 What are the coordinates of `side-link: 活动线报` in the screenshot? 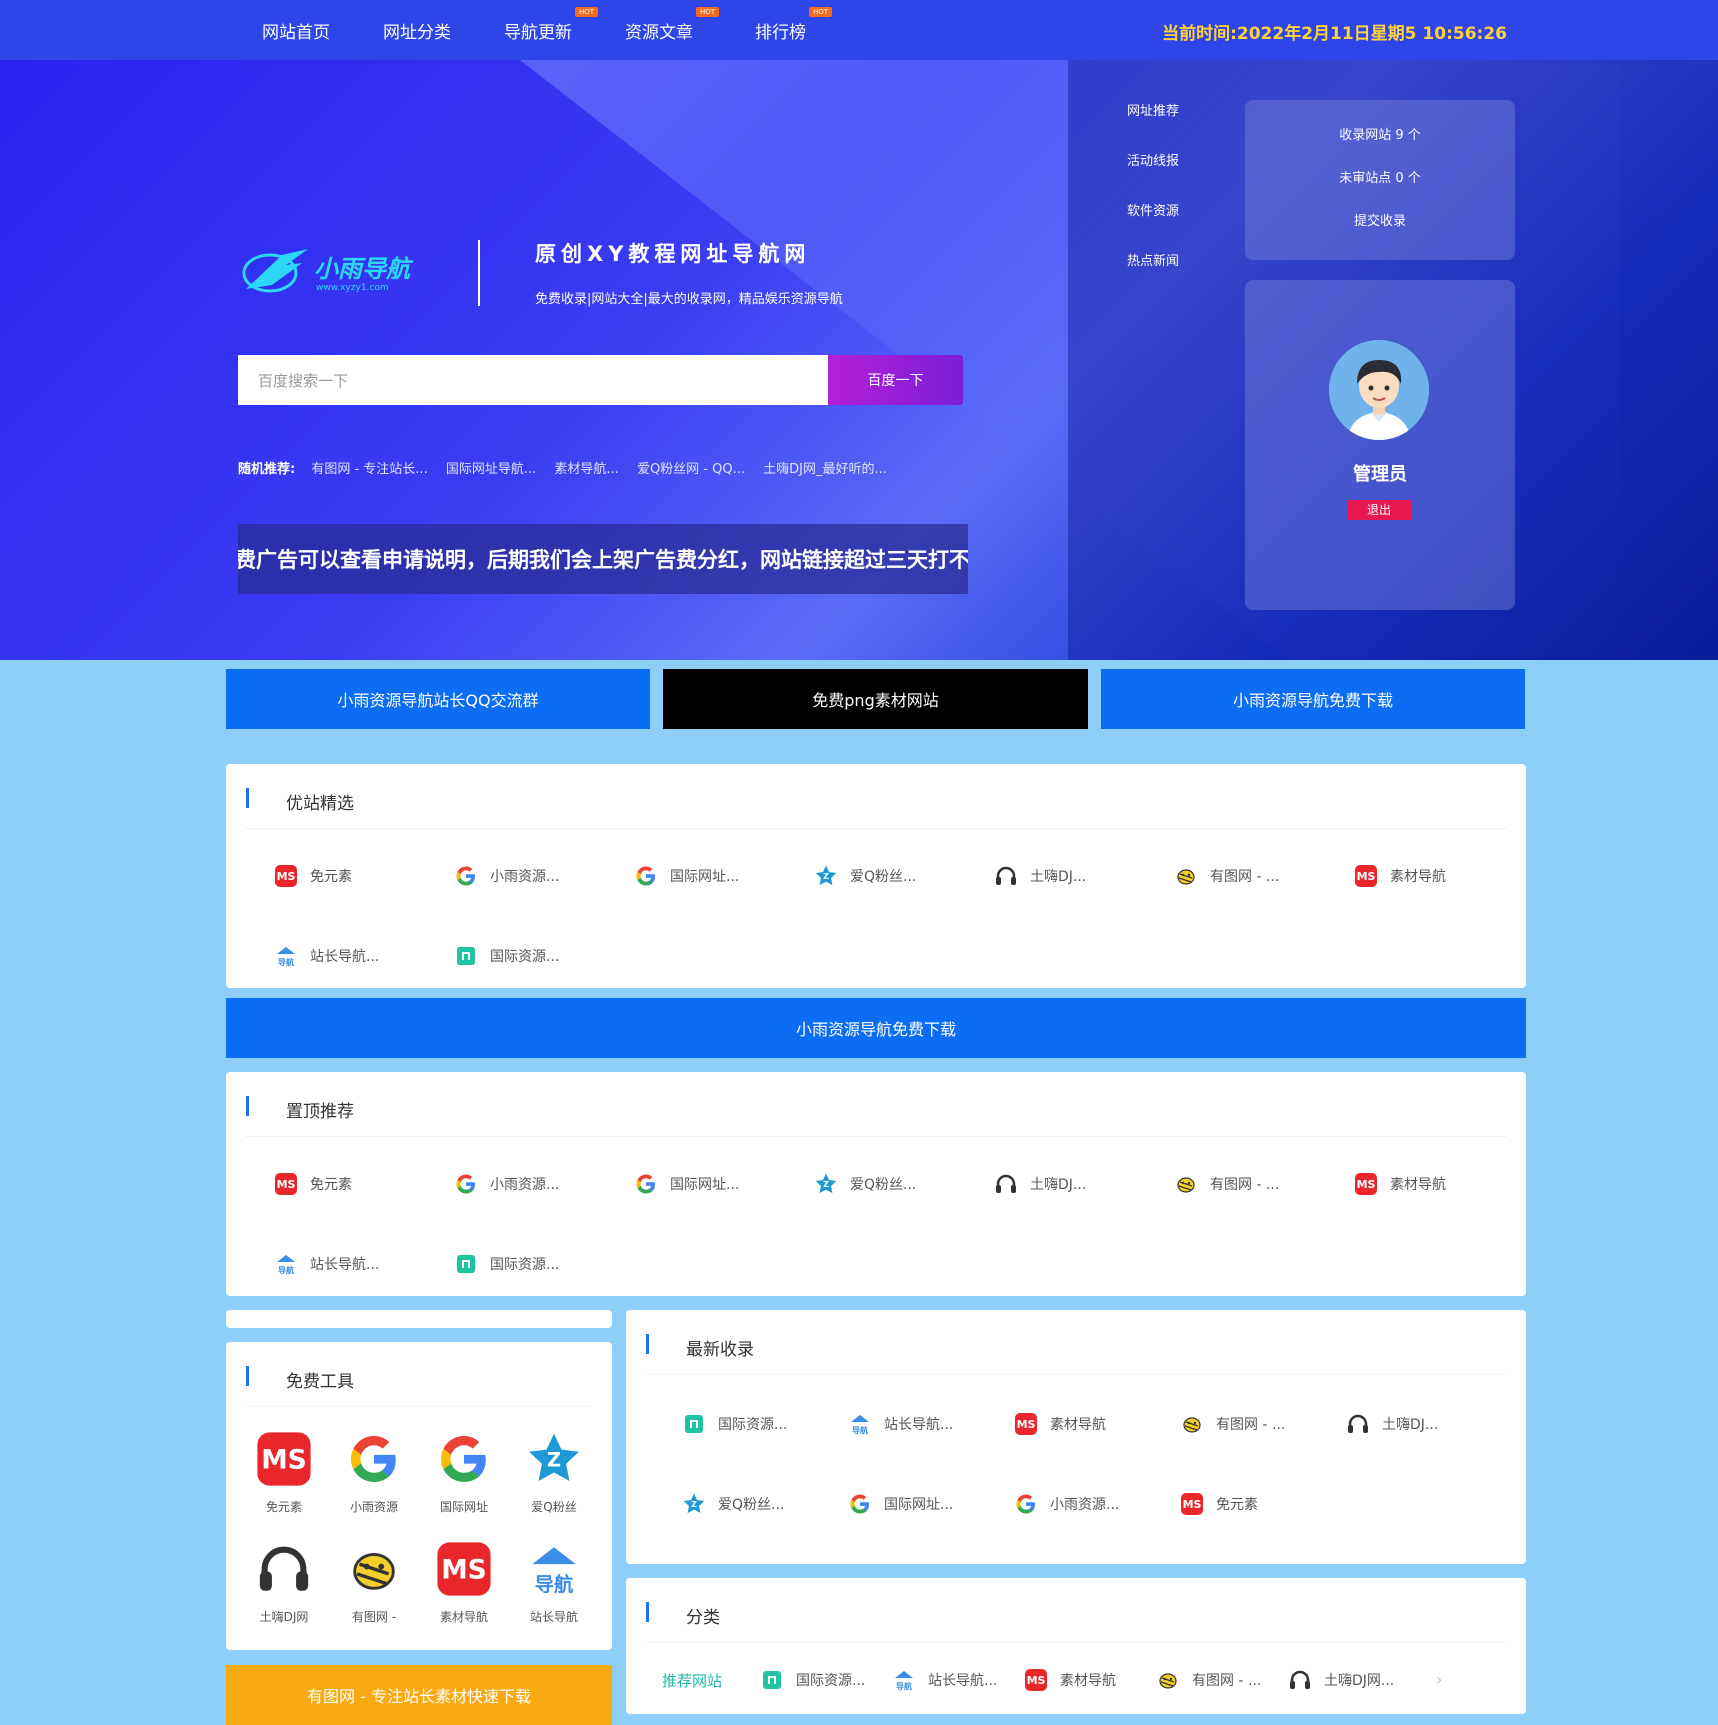 It's located at (1153, 175).